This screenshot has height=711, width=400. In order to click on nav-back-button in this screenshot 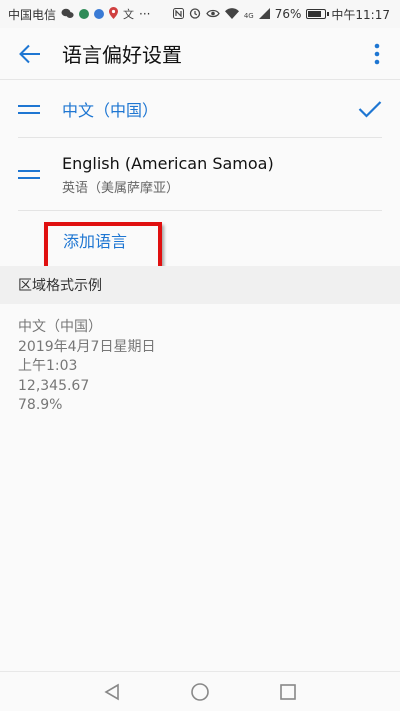, I will do `click(112, 692)`.